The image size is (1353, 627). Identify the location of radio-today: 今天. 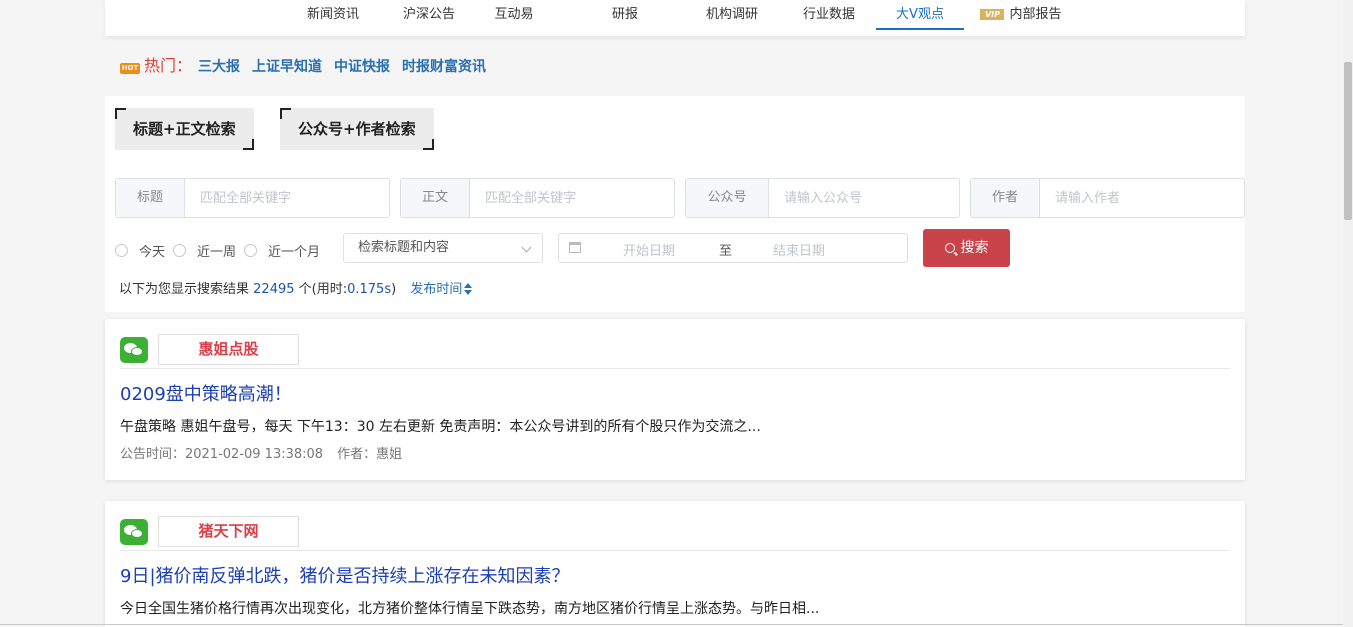
(140, 250).